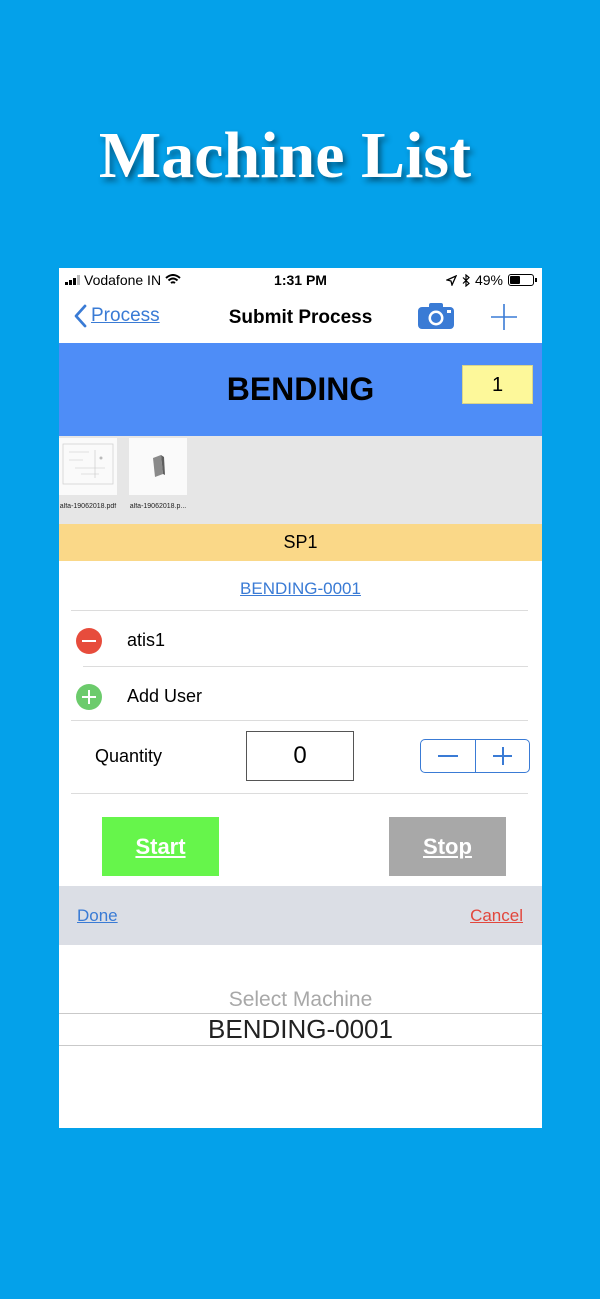 The width and height of the screenshot is (600, 1299). I want to click on increment-button, so click(503, 756).